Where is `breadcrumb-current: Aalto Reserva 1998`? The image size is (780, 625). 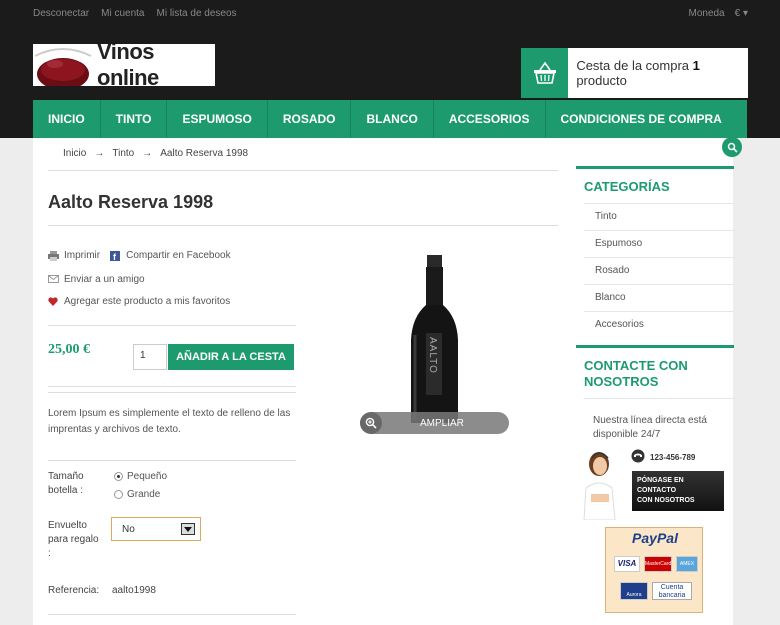
breadcrumb-current: Aalto Reserva 1998 is located at coordinates (204, 153).